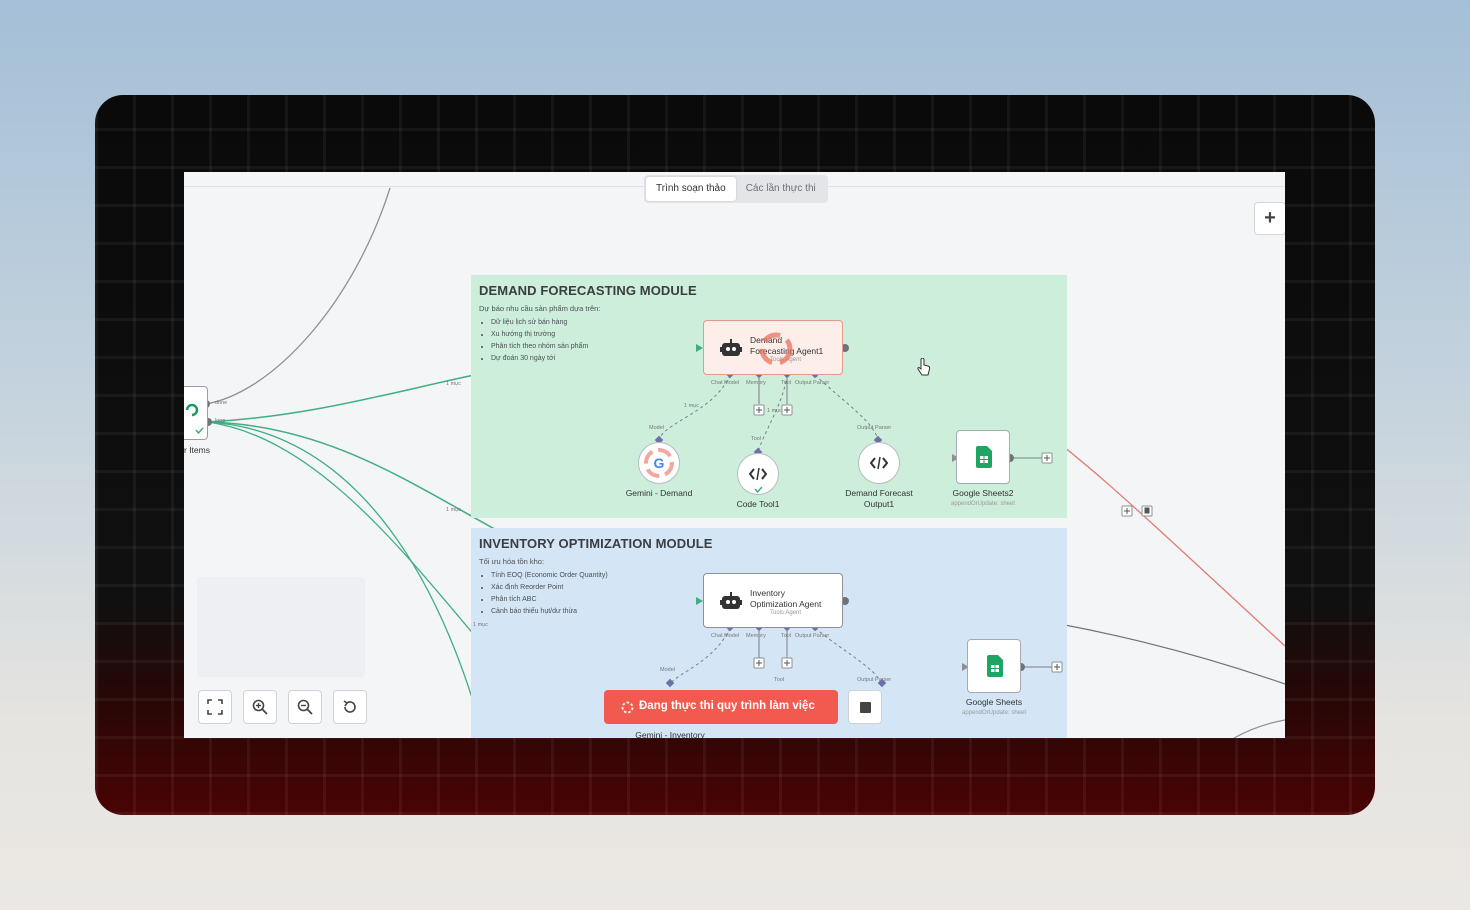  I want to click on fit-view-icon, so click(215, 707).